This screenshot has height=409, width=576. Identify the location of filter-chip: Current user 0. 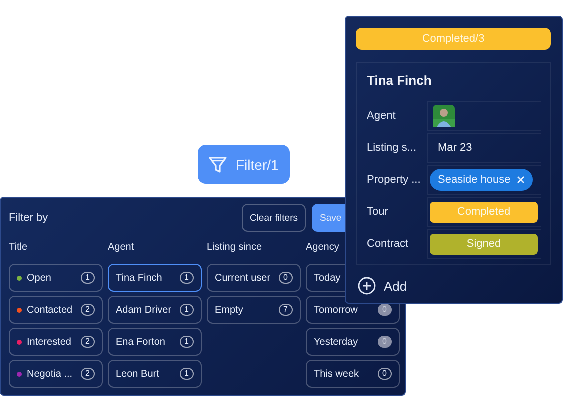
(254, 278).